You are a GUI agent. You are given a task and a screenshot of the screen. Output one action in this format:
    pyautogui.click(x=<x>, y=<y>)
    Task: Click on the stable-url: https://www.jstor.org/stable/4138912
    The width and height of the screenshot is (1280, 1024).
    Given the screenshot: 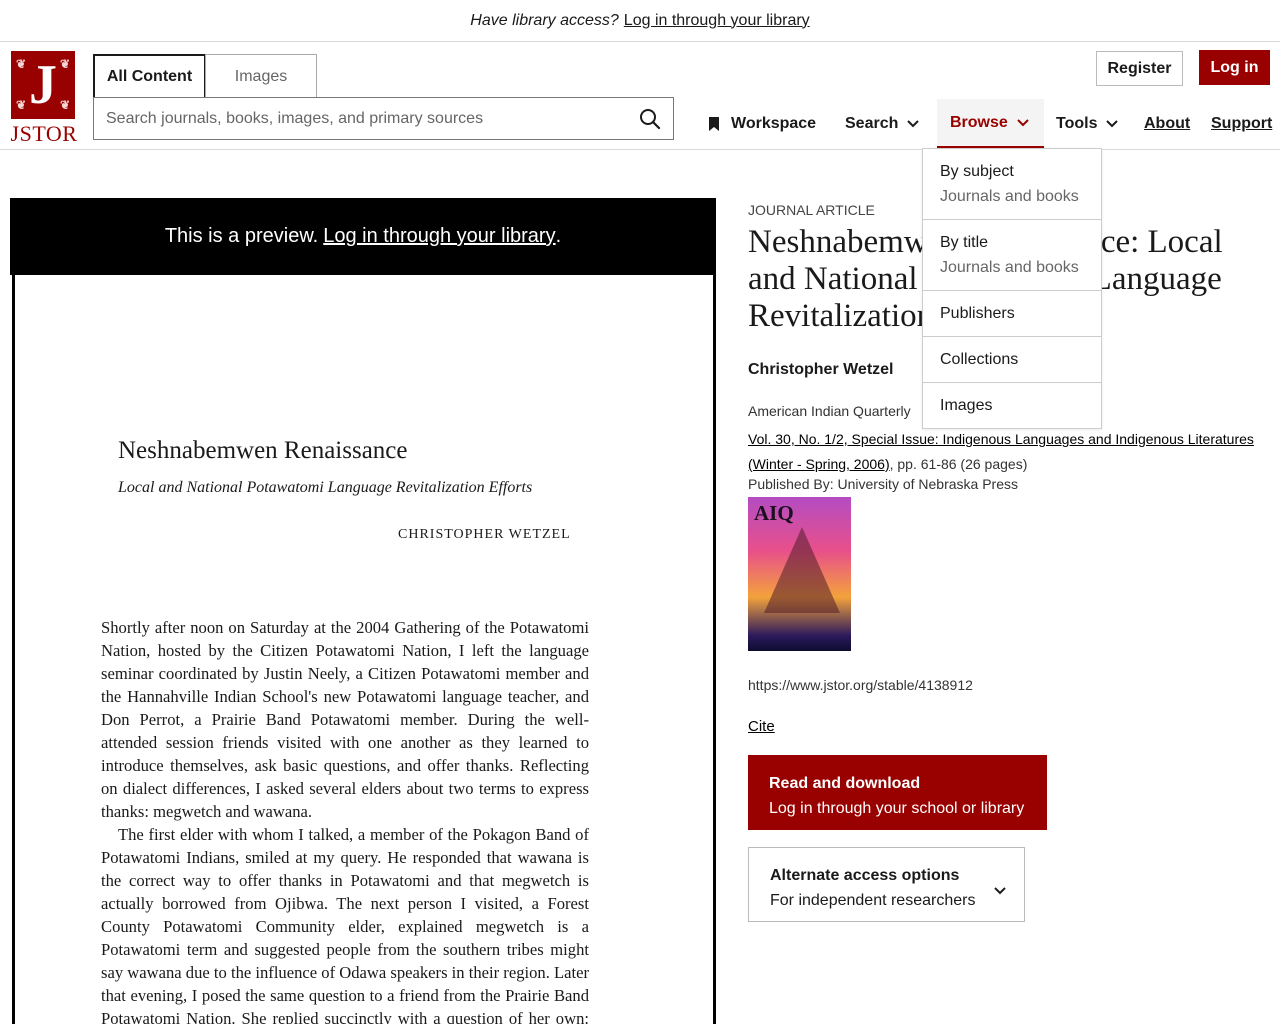 What is the action you would take?
    pyautogui.click(x=860, y=685)
    